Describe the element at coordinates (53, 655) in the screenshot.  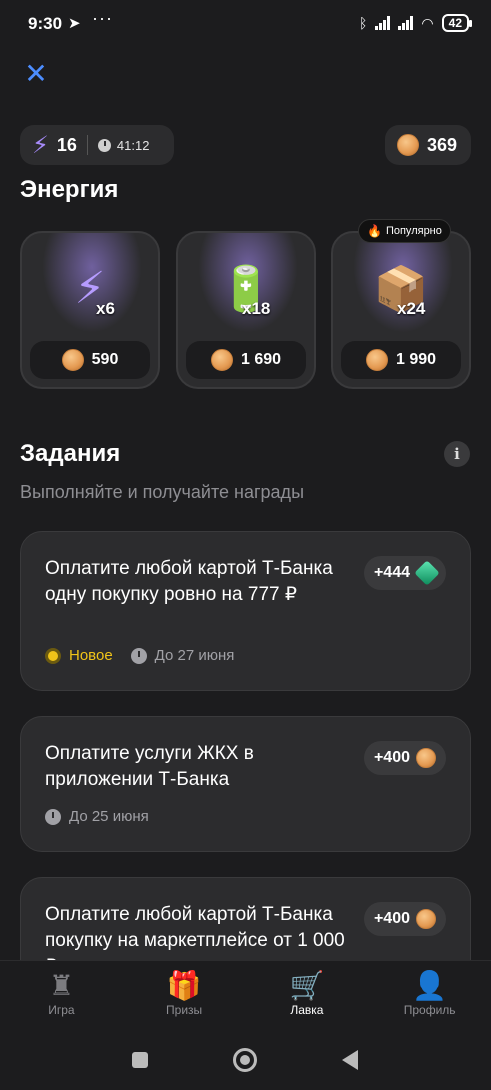
I see `new-indicator-icon` at that location.